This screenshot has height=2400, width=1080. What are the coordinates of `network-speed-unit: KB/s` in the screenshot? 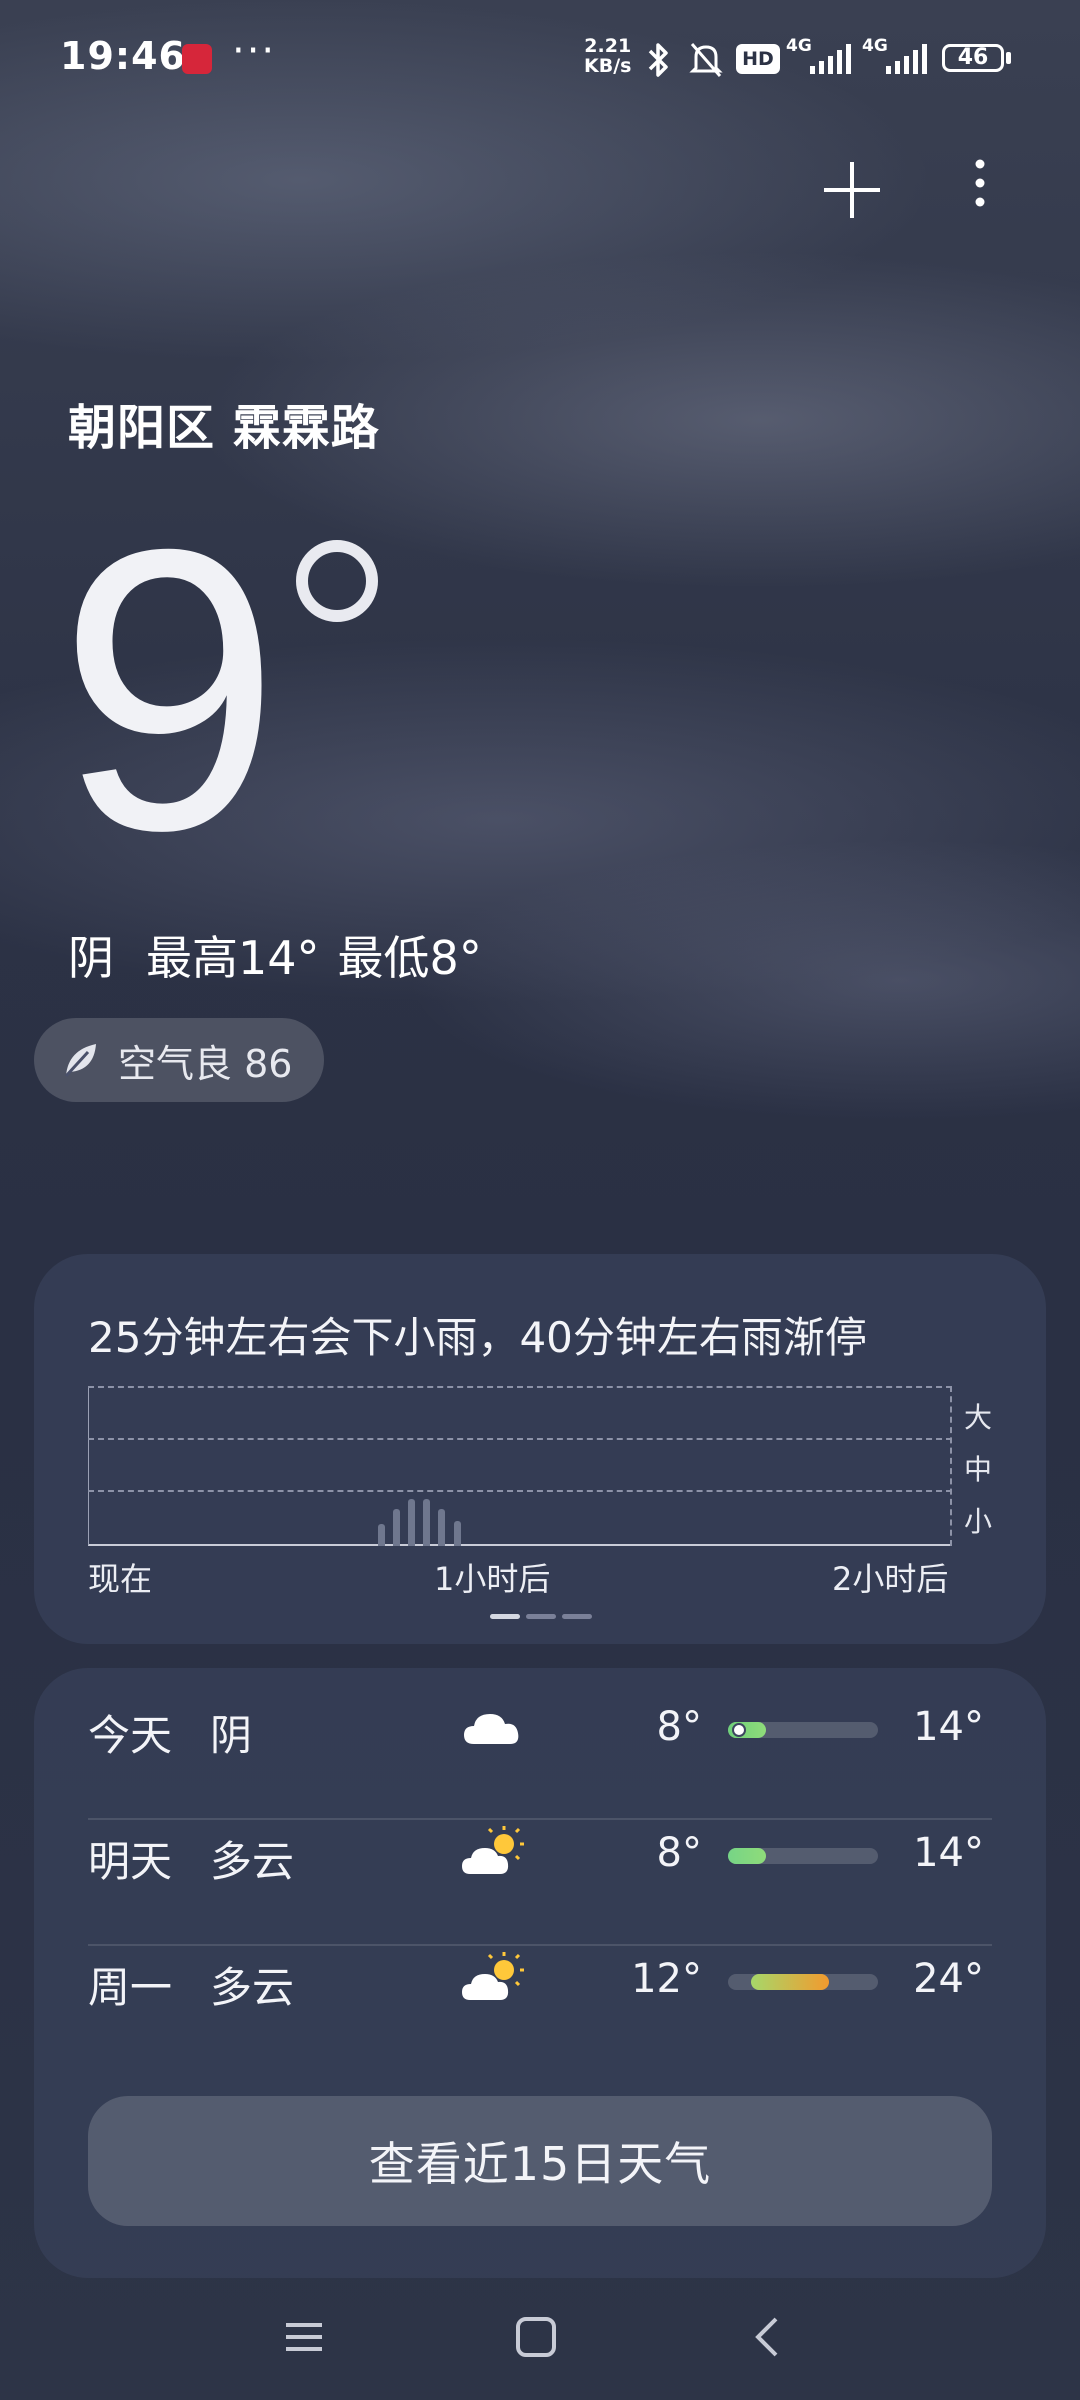 It's located at (608, 66).